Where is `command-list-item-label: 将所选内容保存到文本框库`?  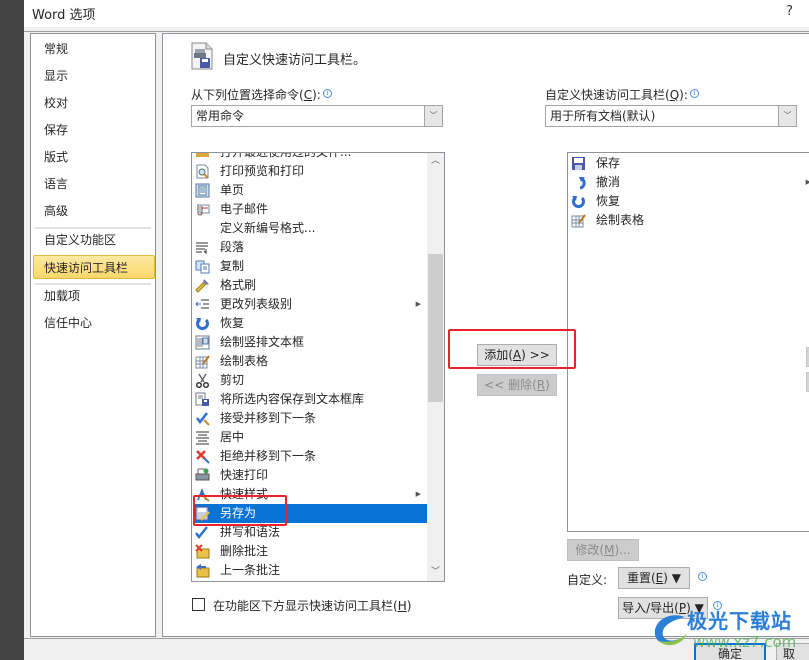 command-list-item-label: 将所选内容保存到文本框库 is located at coordinates (292, 399).